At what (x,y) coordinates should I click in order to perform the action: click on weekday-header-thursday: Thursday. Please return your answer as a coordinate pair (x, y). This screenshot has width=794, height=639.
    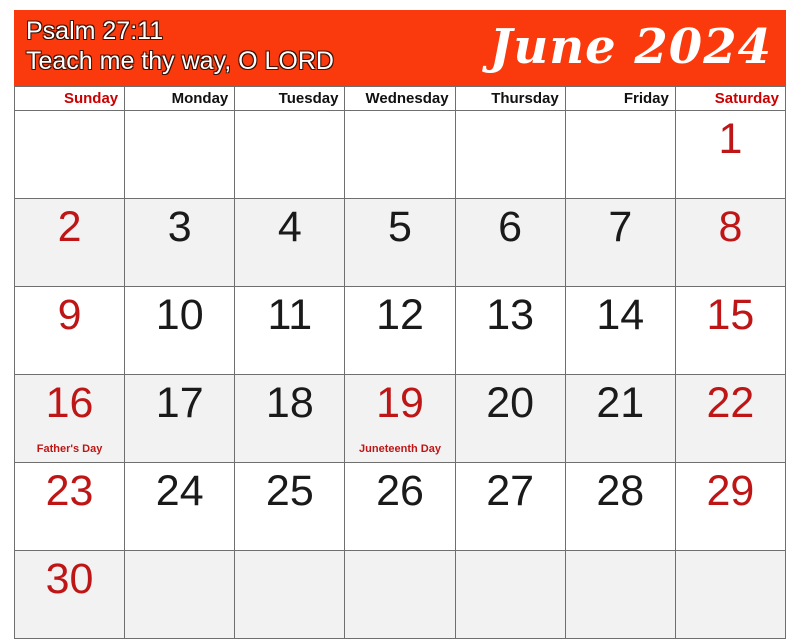
    Looking at the image, I should click on (510, 99).